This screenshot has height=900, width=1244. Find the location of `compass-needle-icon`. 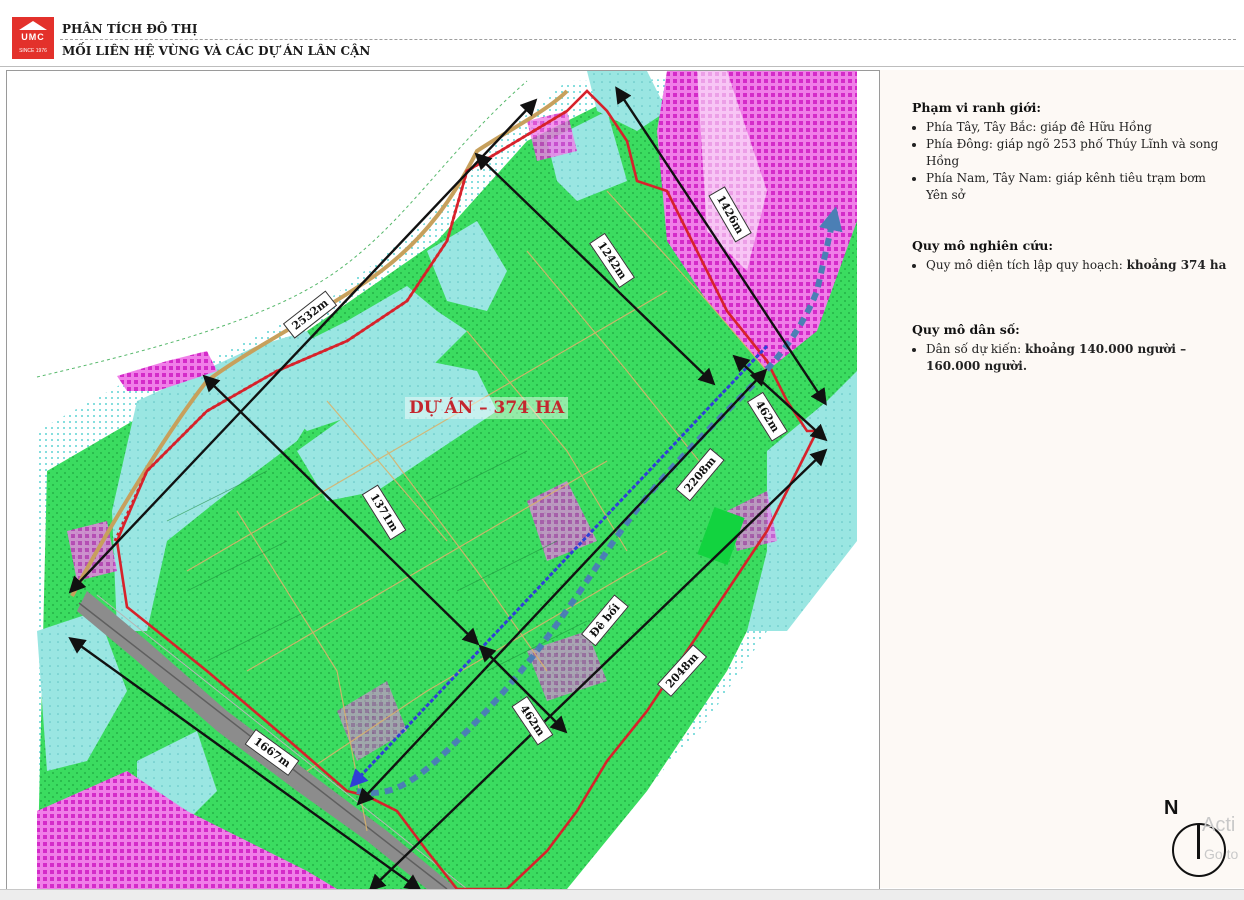

compass-needle-icon is located at coordinates (1198, 842).